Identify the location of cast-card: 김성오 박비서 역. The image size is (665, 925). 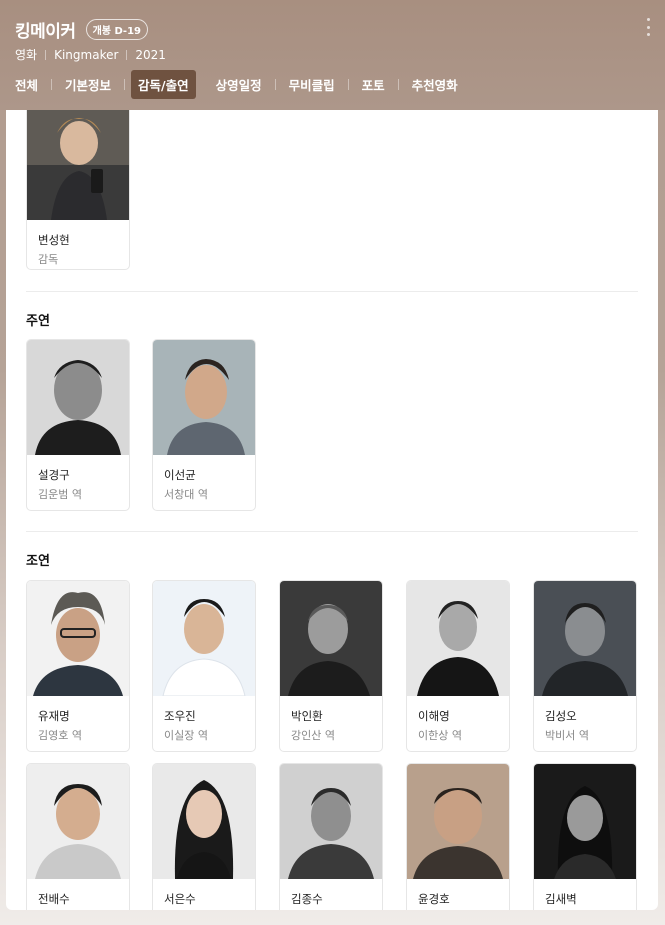
(585, 666).